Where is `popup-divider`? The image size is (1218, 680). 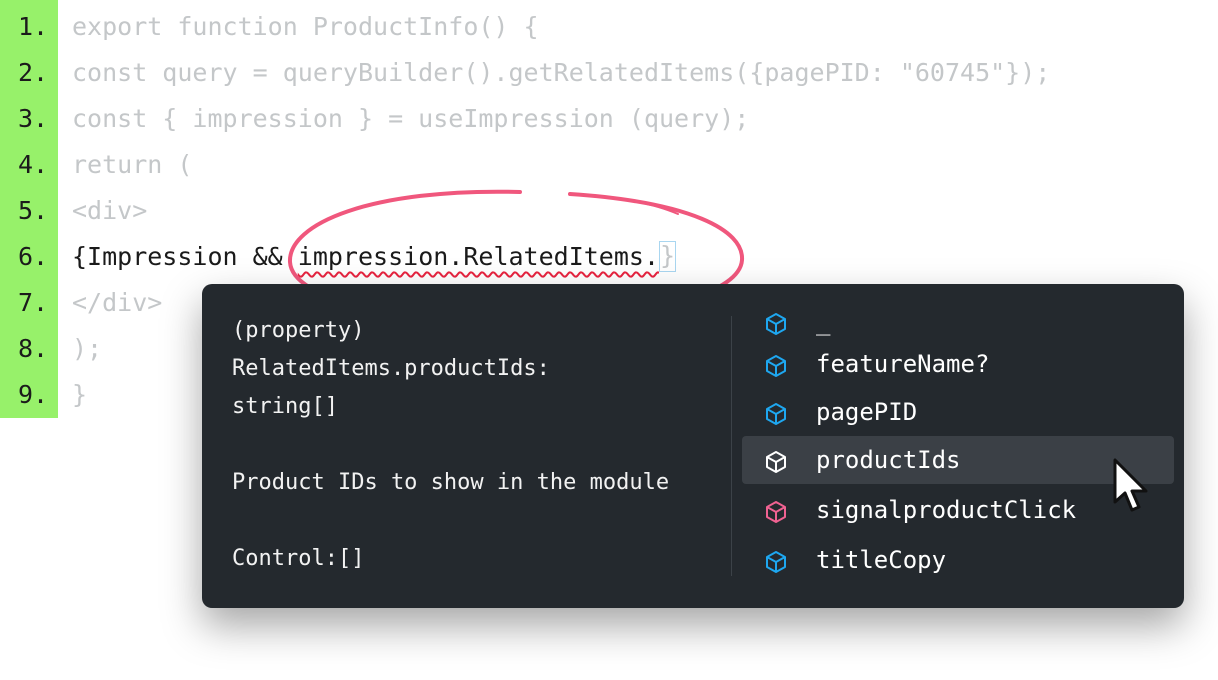 popup-divider is located at coordinates (731, 446).